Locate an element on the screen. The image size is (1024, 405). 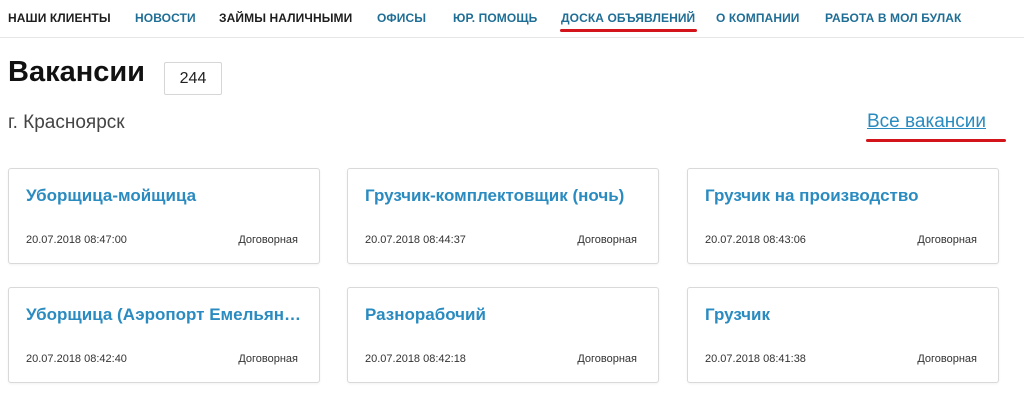
nav-item-ads-board: ДОСКА ОБЪЯВЛЕНИЙ is located at coordinates (628, 18).